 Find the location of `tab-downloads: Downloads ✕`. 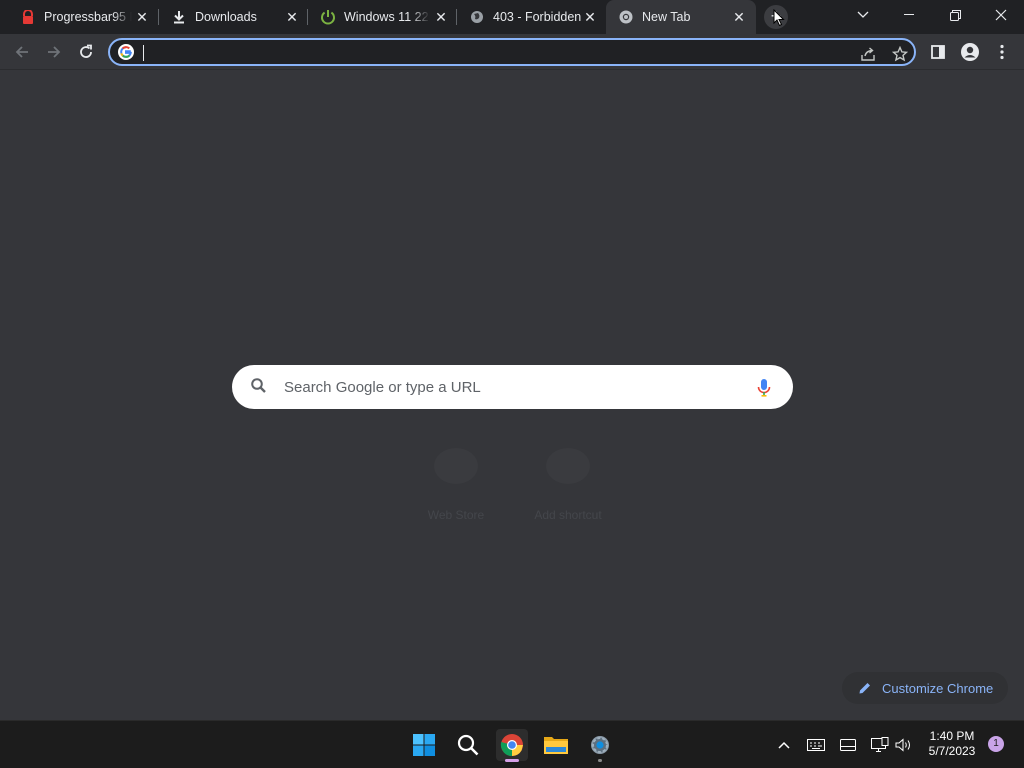

tab-downloads: Downloads ✕ is located at coordinates (233, 17).